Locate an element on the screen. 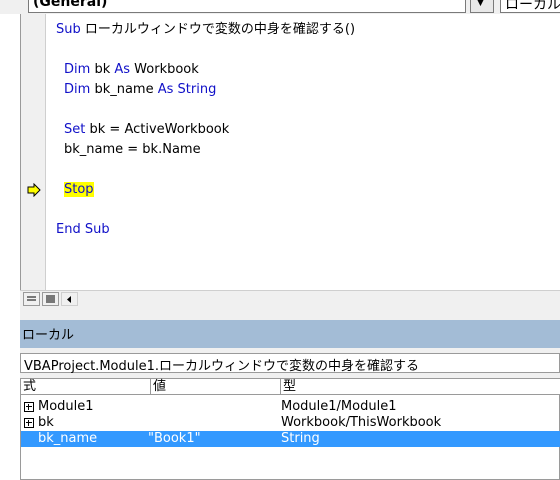 This screenshot has width=560, height=480. column-header-type: 型 is located at coordinates (420, 387).